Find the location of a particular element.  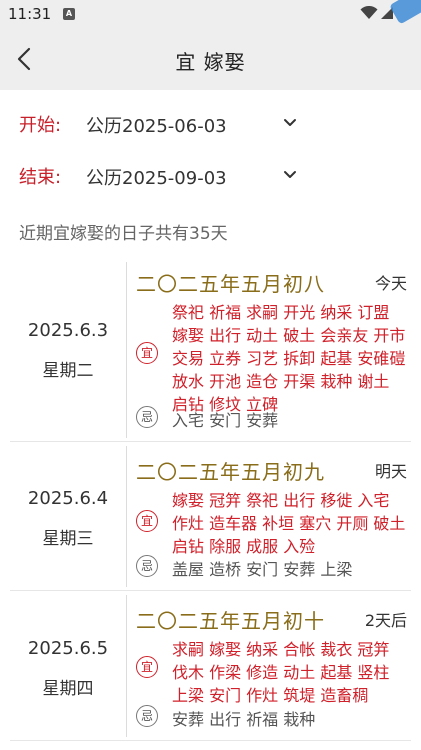

app-bar: 宜 嫁娶 is located at coordinates (210, 60).